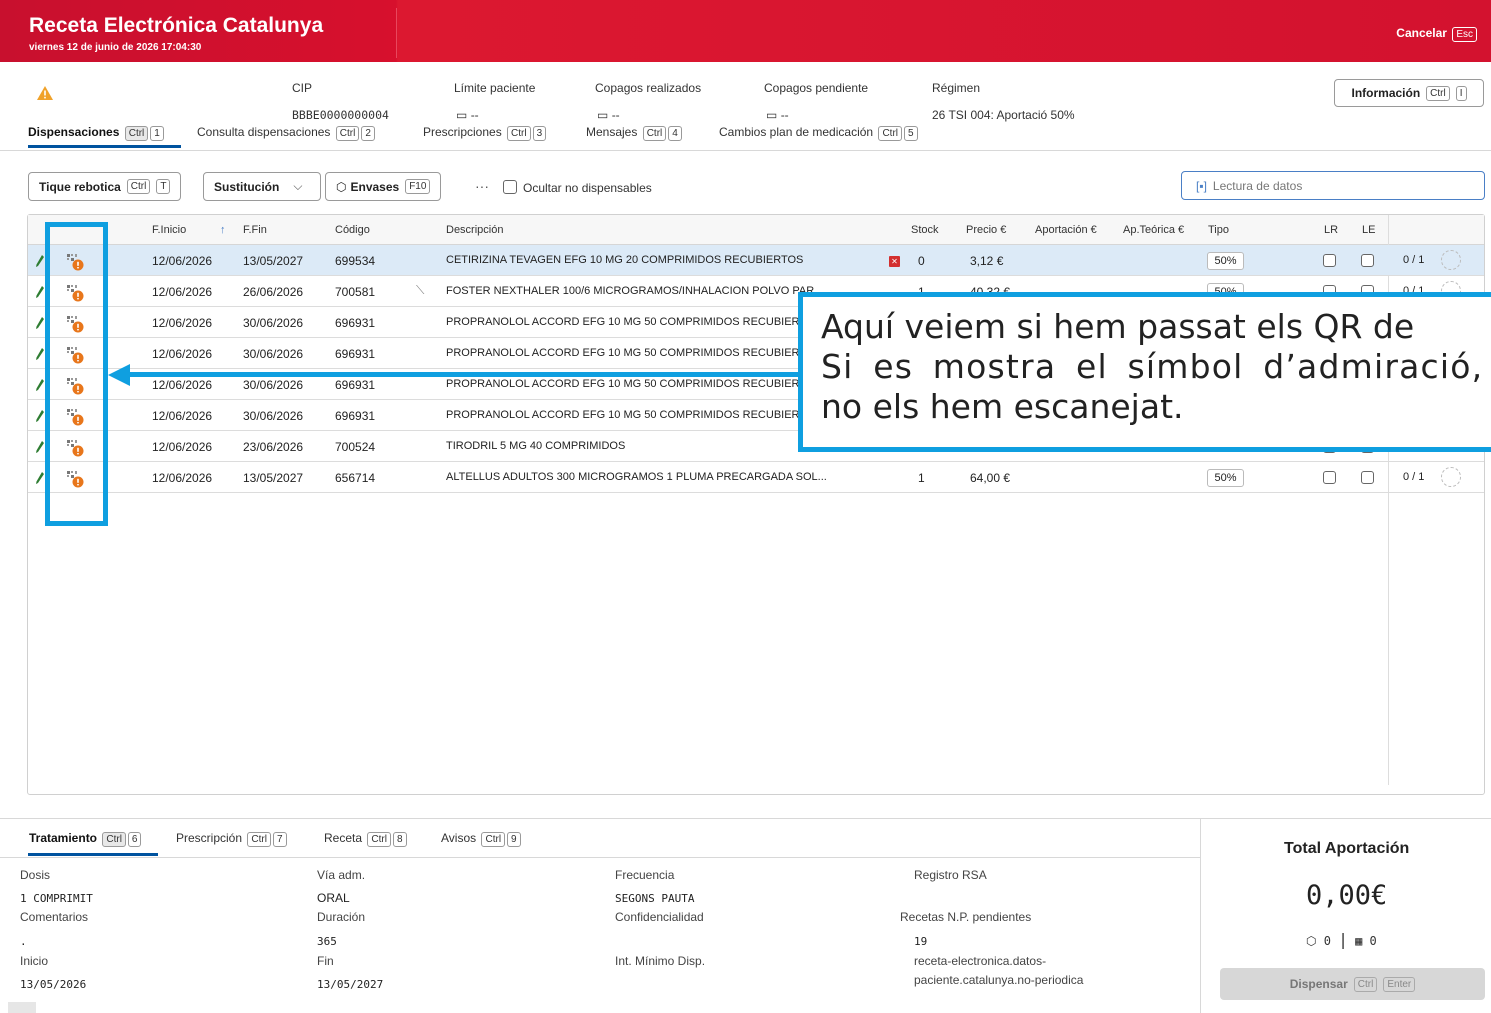 The image size is (1491, 1013). What do you see at coordinates (223, 230) in the screenshot?
I see `sort-asc-icon: ↑` at bounding box center [223, 230].